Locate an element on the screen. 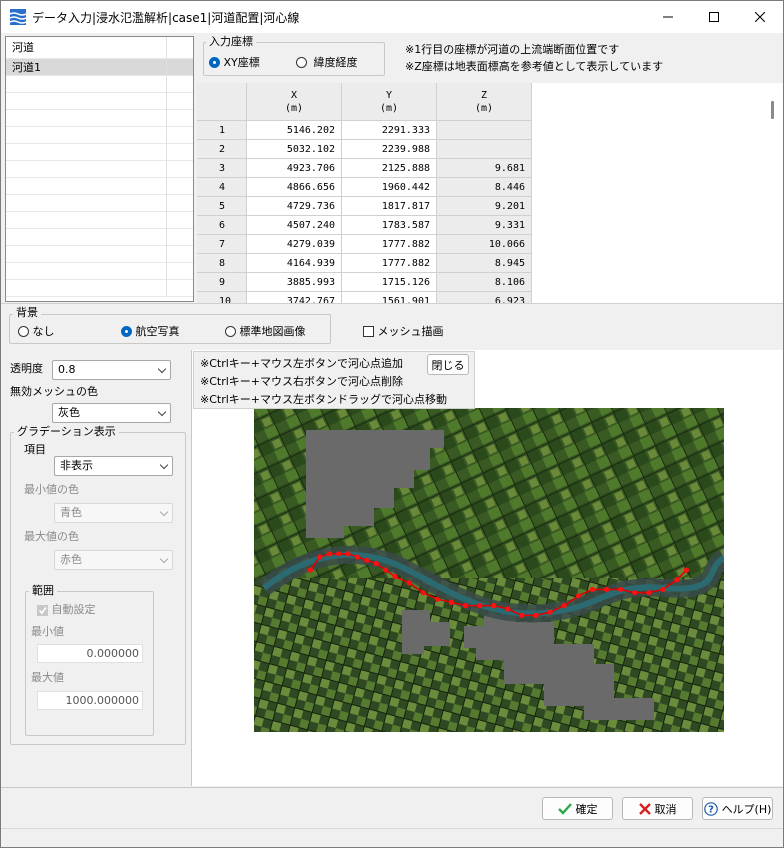 The image size is (784, 848). radio-bg-aerial: 航空写真 is located at coordinates (150, 331).